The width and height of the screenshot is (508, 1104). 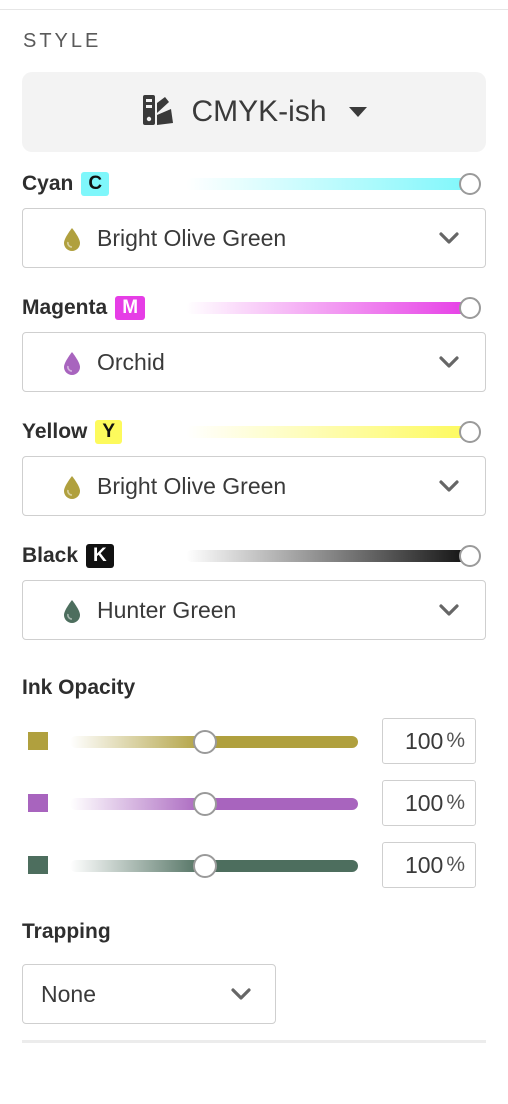 What do you see at coordinates (48, 183) in the screenshot?
I see `channel-name: Cyan` at bounding box center [48, 183].